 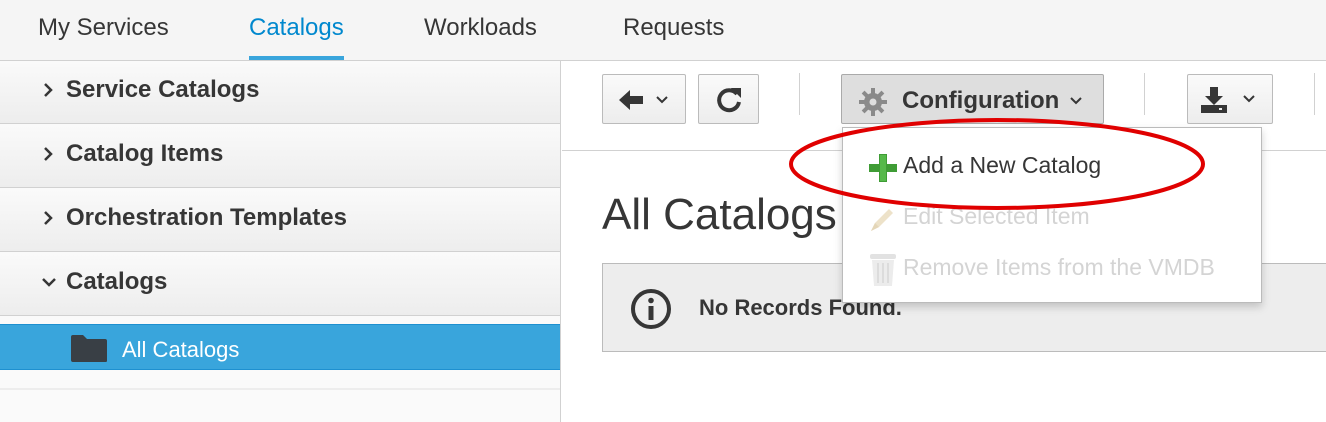 I want to click on menu-item-add-new-catalog: Add a New Catalog, so click(x=1052, y=165).